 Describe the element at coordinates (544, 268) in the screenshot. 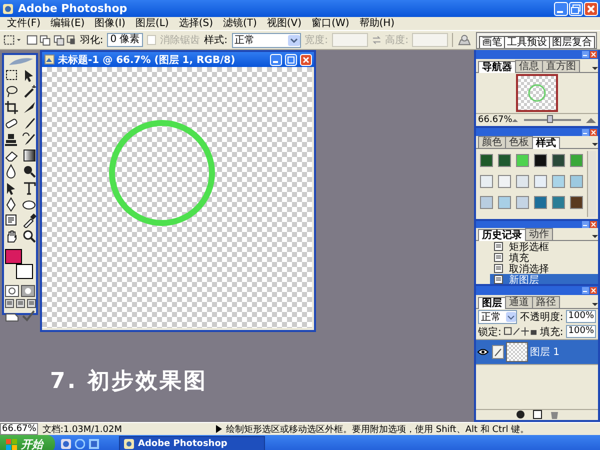

I see `history-item: 取消选择` at that location.